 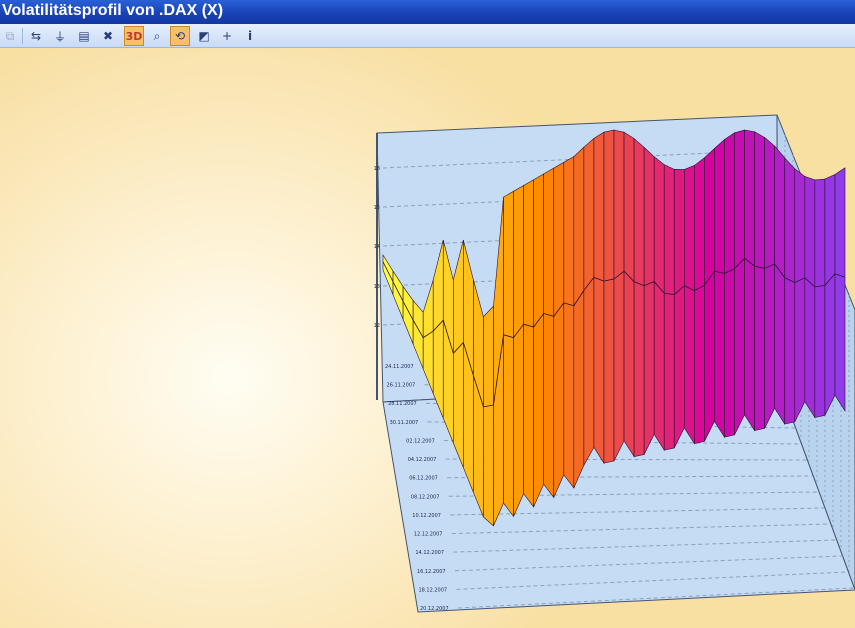 What do you see at coordinates (180, 36) in the screenshot?
I see `rotate-icon: ⟲` at bounding box center [180, 36].